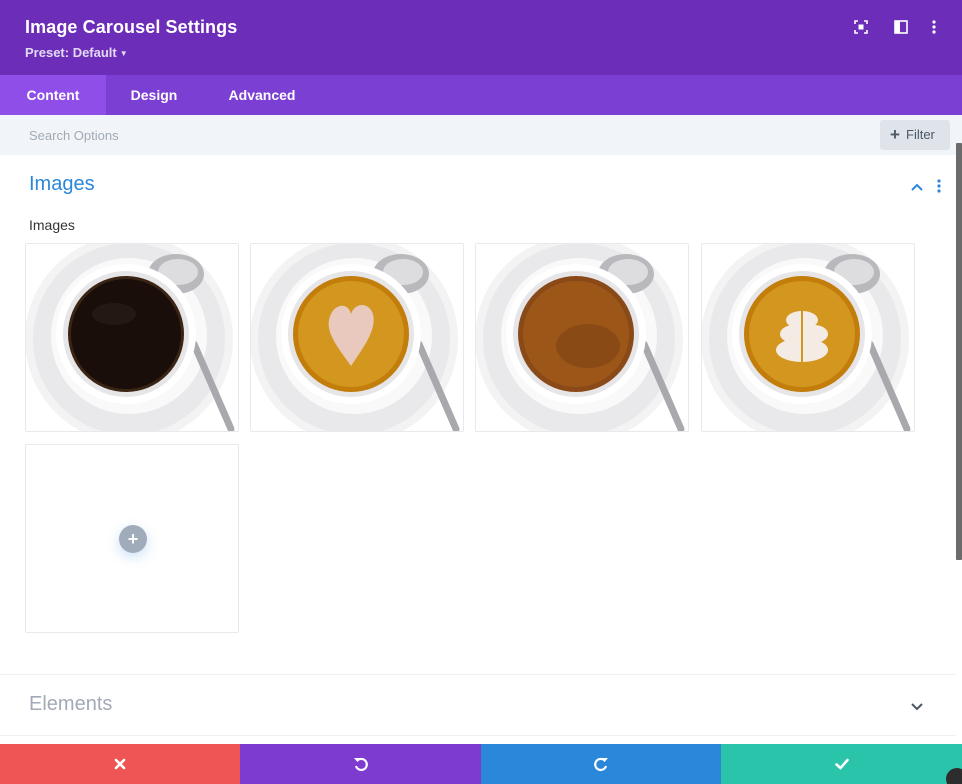 This screenshot has height=784, width=962. I want to click on settings-tabs: Content Design Advanced, so click(481, 95).